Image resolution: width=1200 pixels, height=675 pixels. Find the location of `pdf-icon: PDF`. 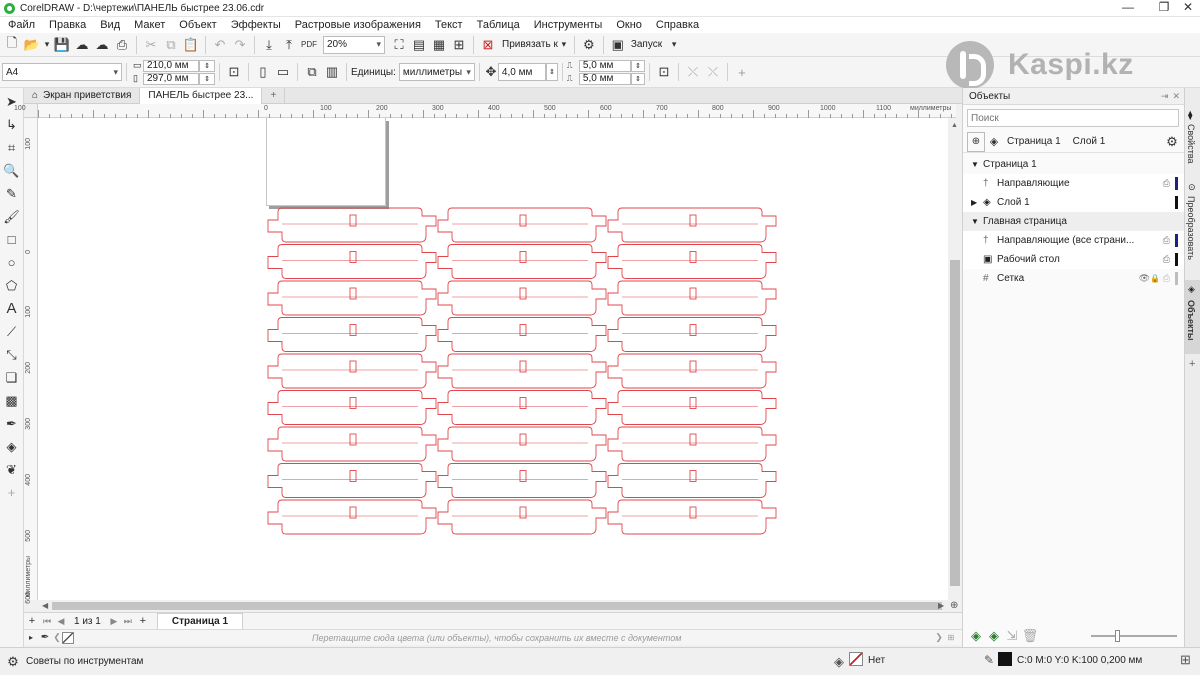

pdf-icon: PDF is located at coordinates (309, 45).